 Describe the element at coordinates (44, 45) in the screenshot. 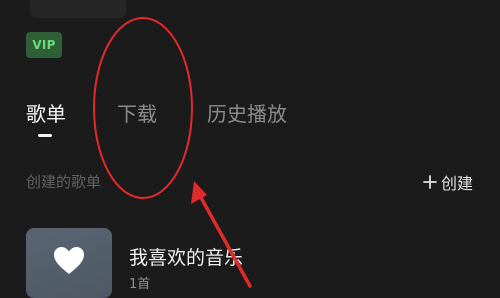

I see `vip-badge: VIP` at that location.